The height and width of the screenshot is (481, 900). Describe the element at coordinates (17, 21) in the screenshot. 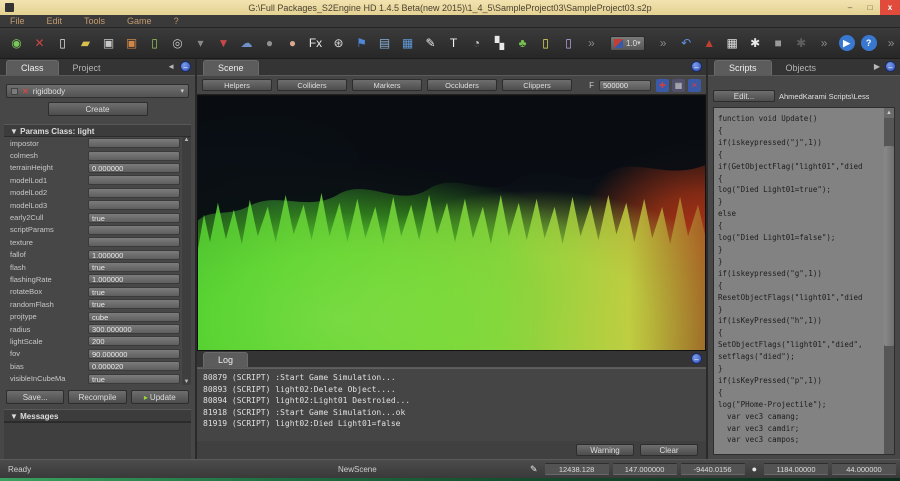

I see `menu-item: File` at that location.